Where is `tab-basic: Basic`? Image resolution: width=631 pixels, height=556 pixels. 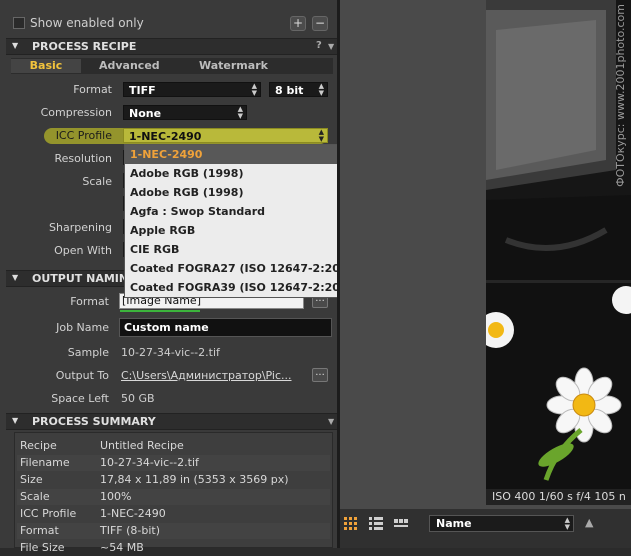 tab-basic: Basic is located at coordinates (46, 66).